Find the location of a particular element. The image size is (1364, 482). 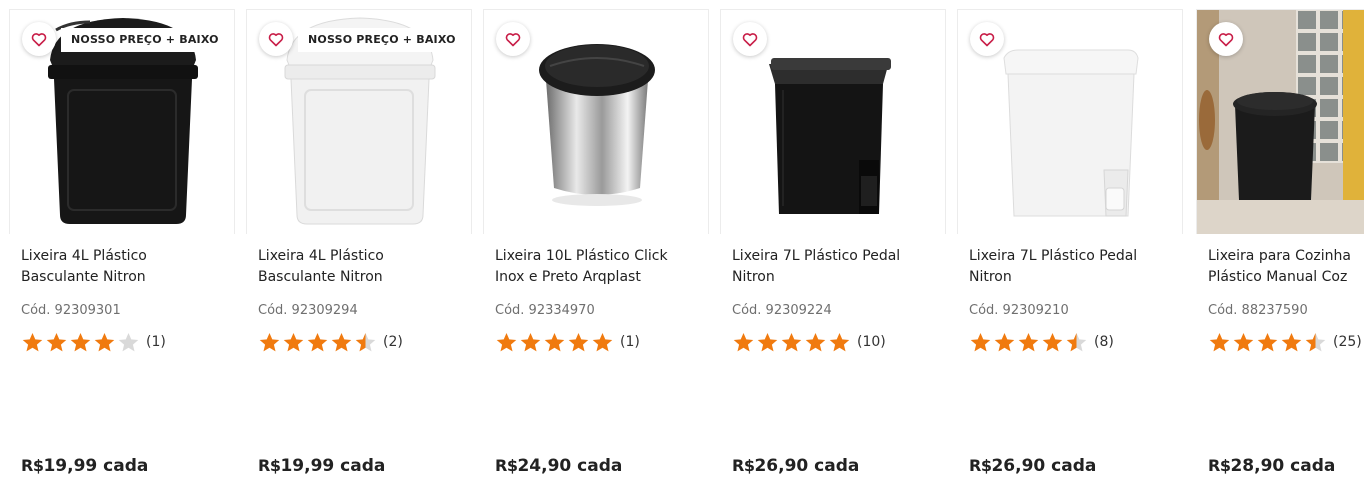

product-price: R$28,90 cada is located at coordinates (1272, 466).